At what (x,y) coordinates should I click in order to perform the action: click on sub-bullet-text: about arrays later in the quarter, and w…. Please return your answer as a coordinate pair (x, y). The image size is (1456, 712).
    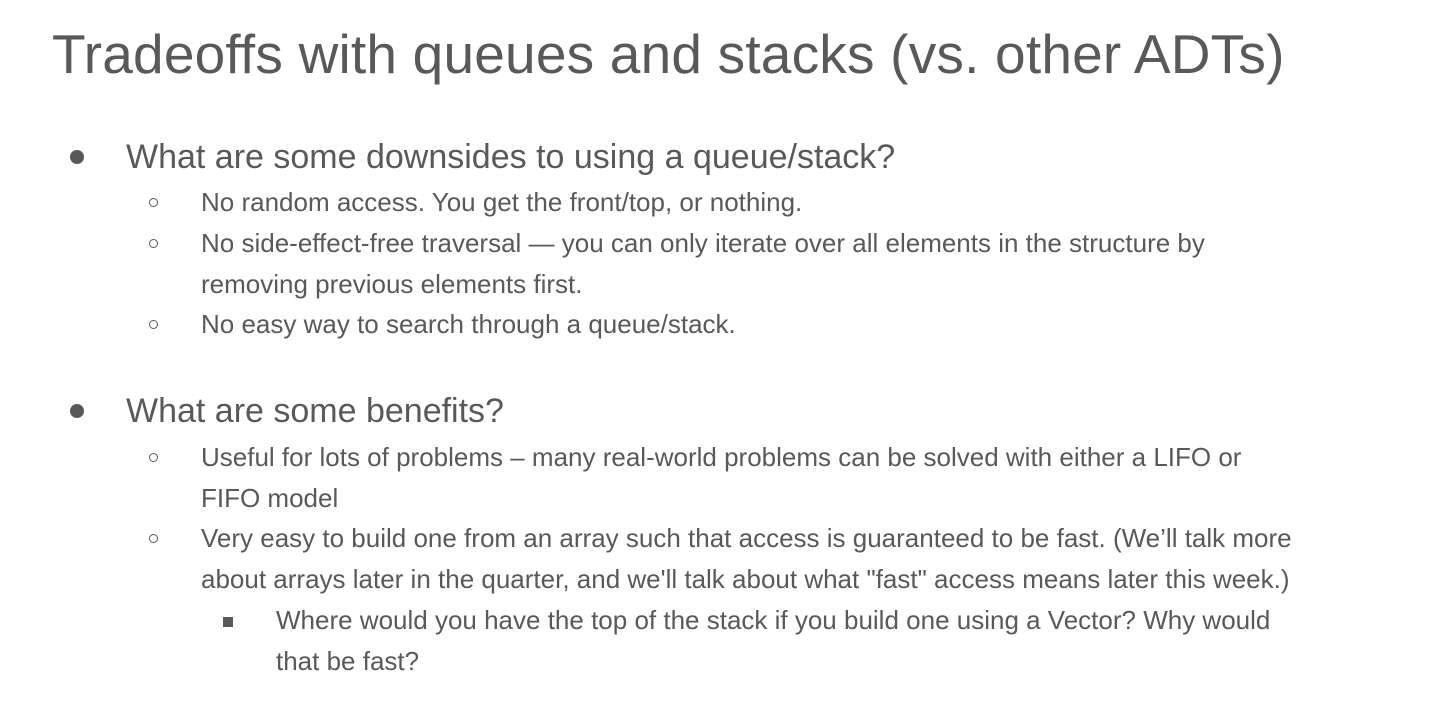
    Looking at the image, I should click on (745, 579).